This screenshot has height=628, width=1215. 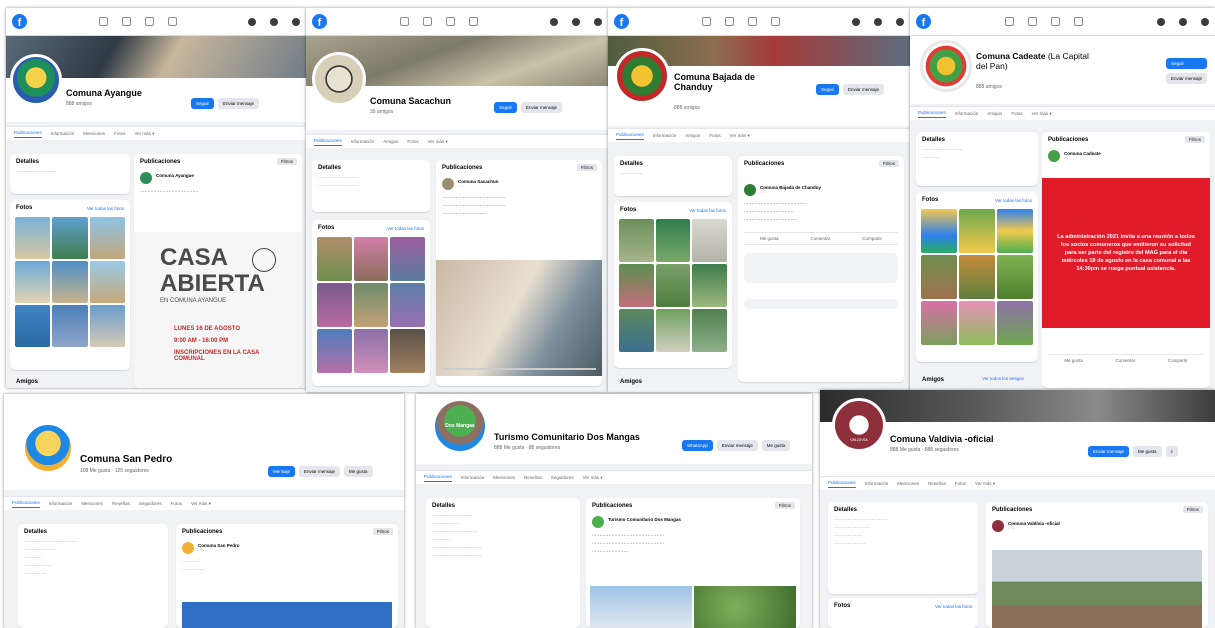 What do you see at coordinates (1073, 360) in the screenshot?
I see `like-button: Me gusta` at bounding box center [1073, 360].